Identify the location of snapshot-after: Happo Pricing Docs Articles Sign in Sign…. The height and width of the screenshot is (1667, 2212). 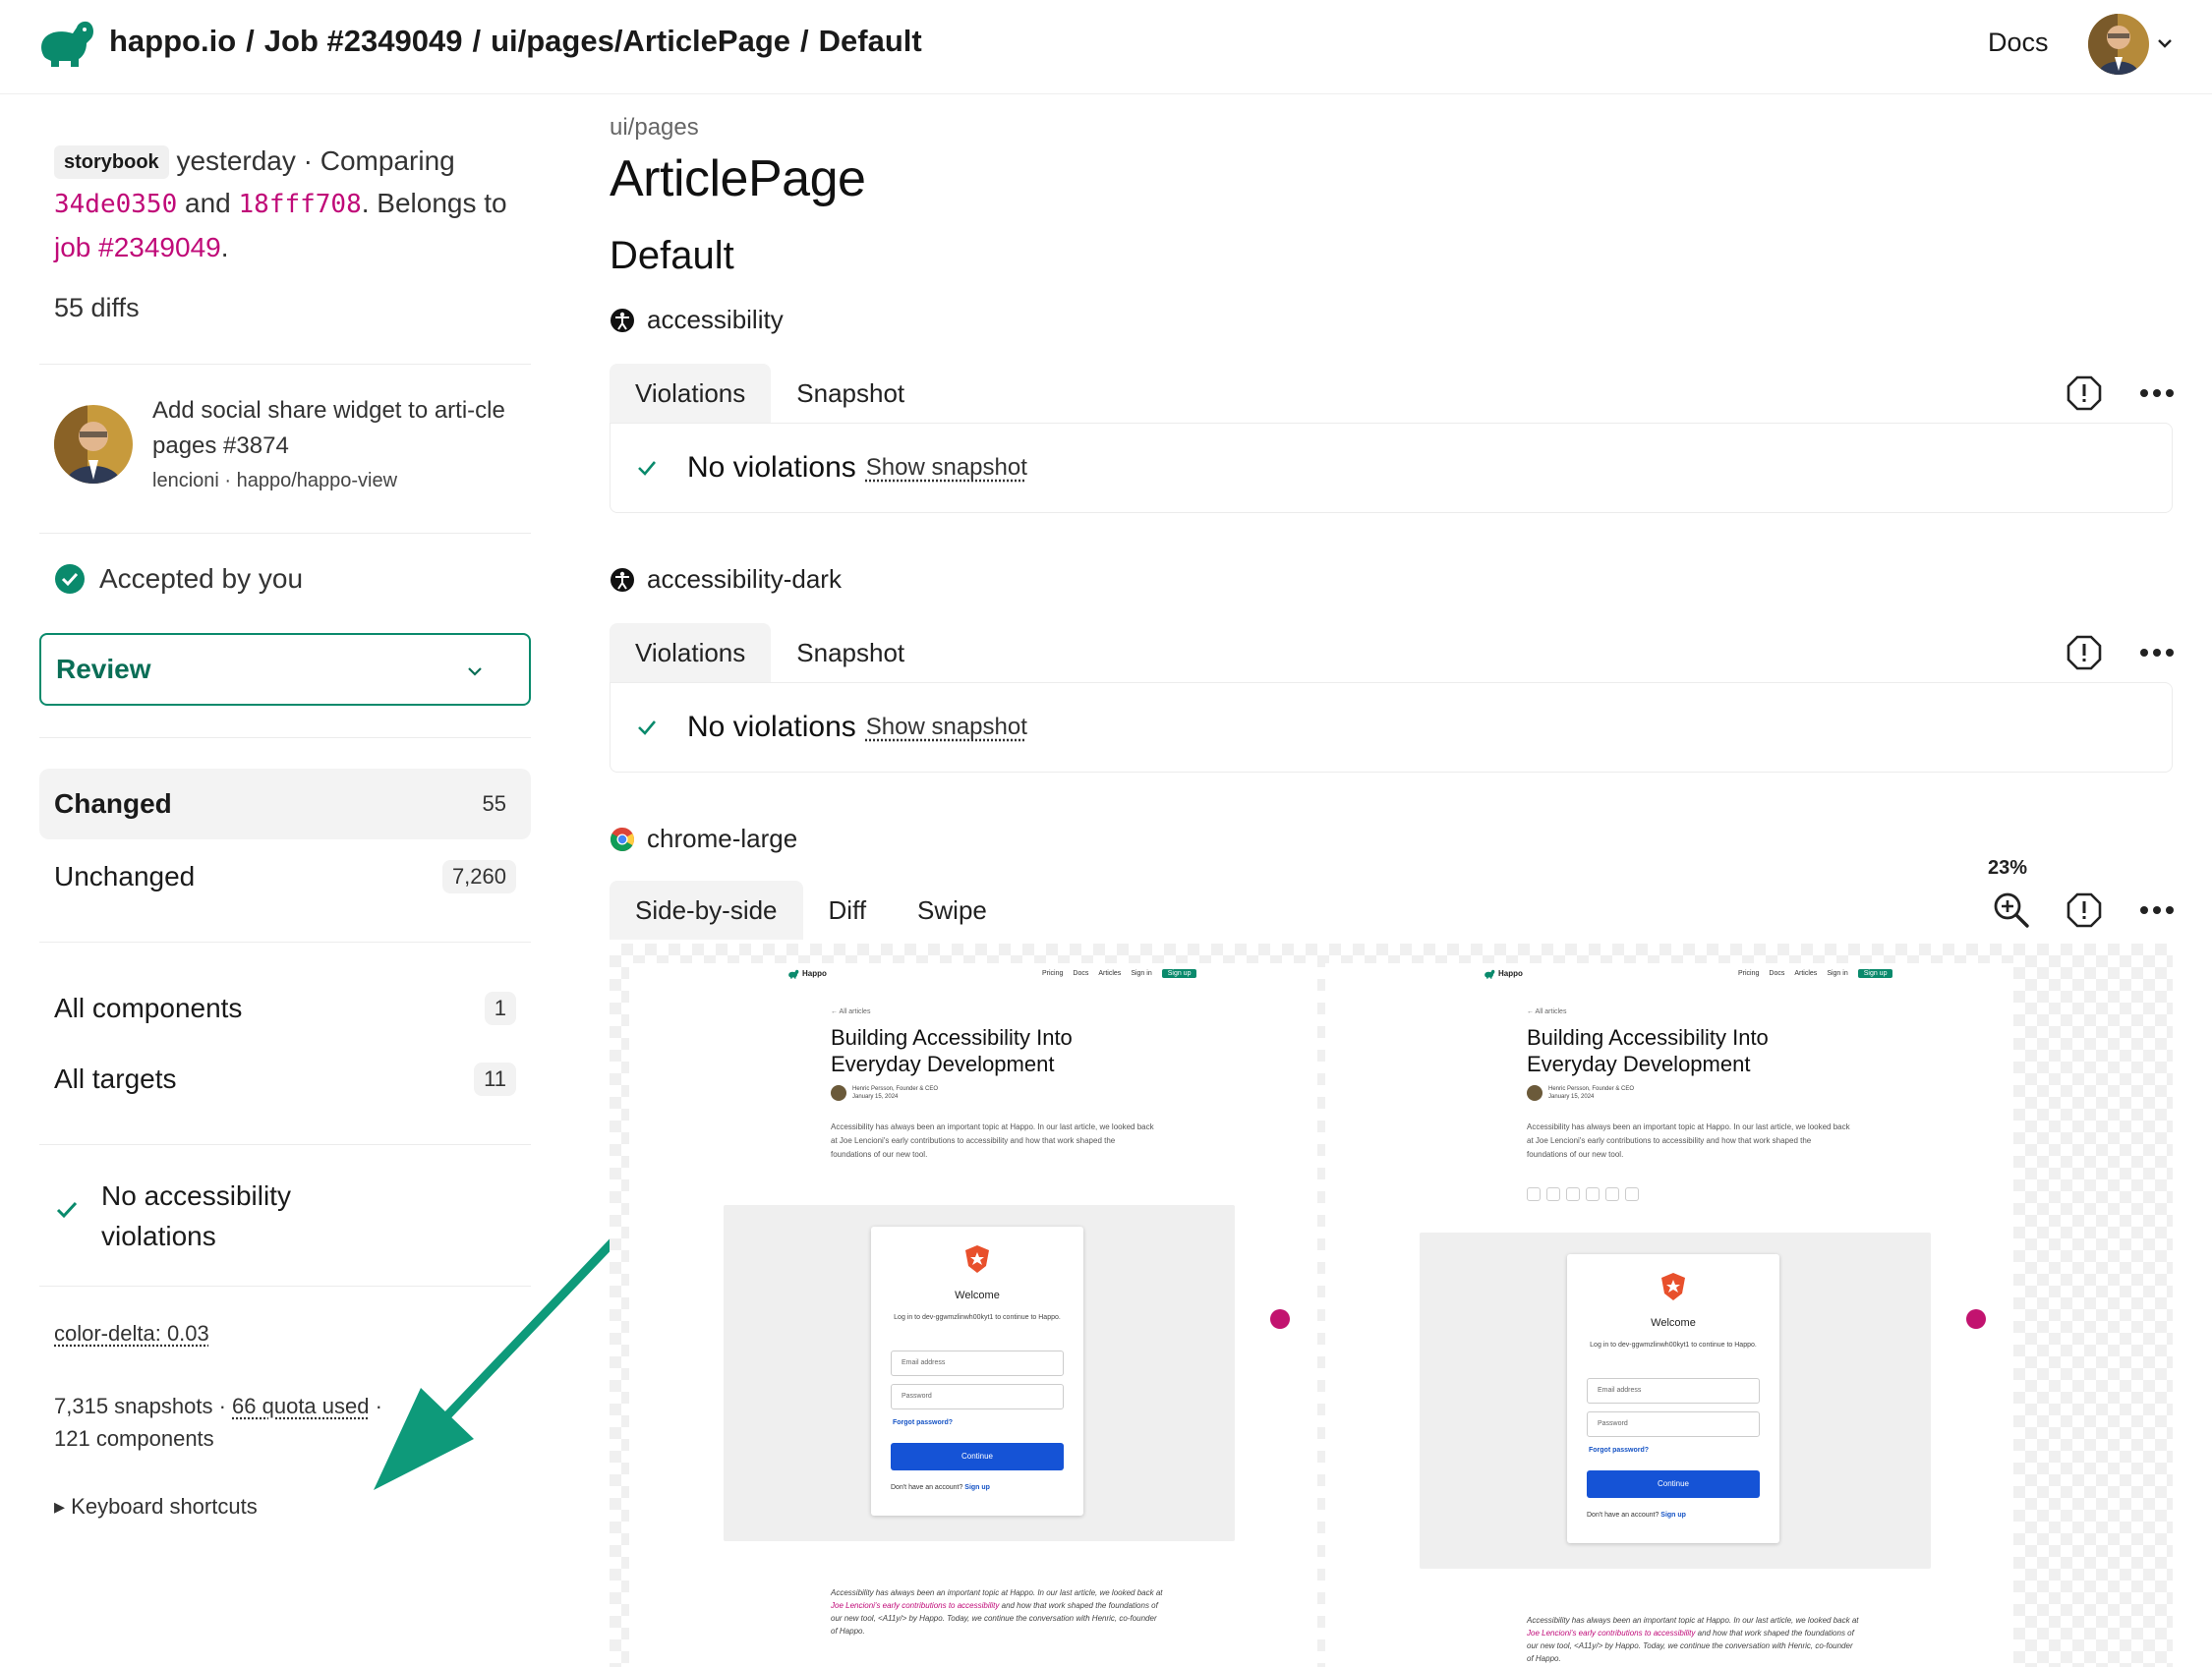
(1669, 1315).